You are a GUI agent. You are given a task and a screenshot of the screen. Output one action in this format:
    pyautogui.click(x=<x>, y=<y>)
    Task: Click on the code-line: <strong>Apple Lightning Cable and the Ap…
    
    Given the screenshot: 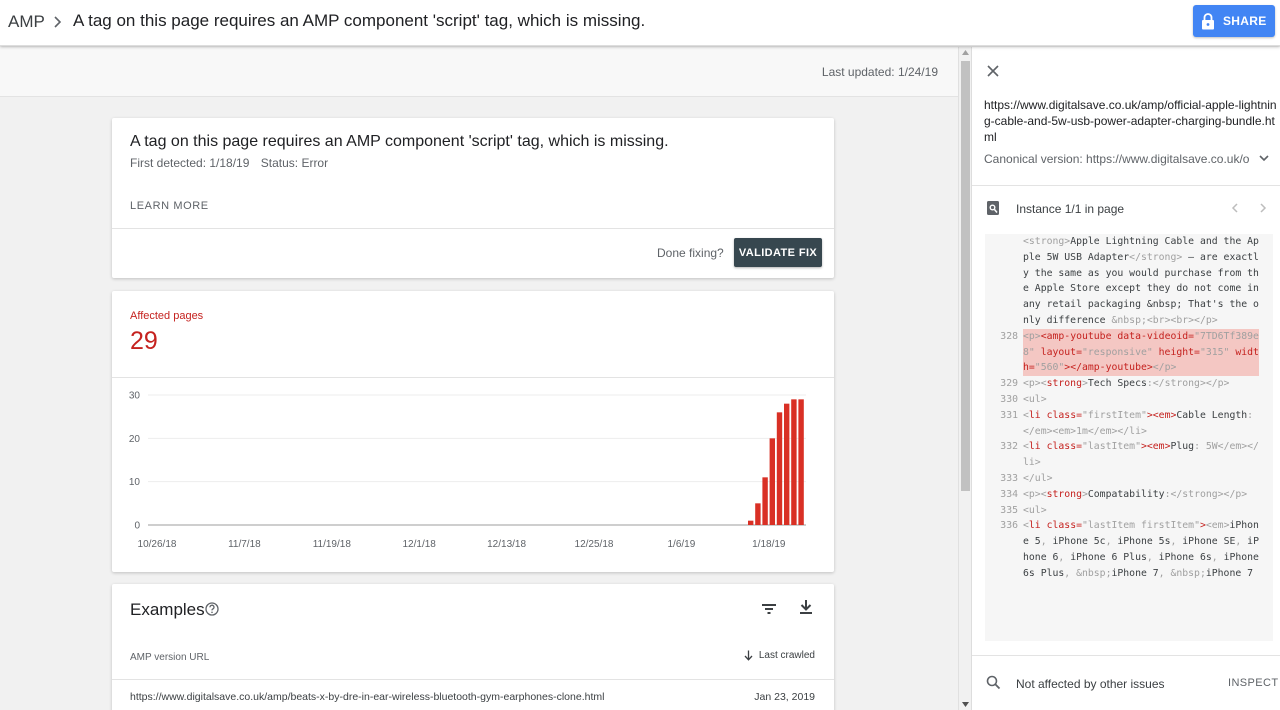 What is the action you would take?
    pyautogui.click(x=1129, y=281)
    